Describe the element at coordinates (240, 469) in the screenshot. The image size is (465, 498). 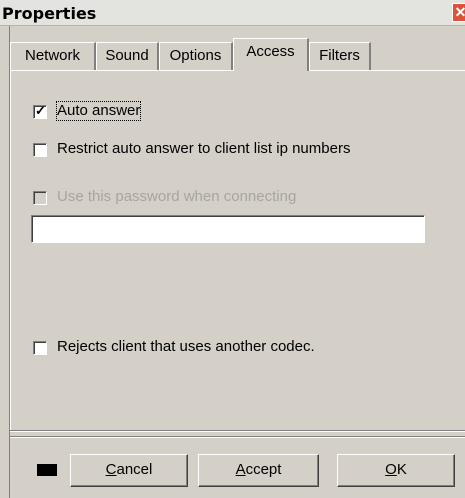
I see `accept-accel: A` at that location.